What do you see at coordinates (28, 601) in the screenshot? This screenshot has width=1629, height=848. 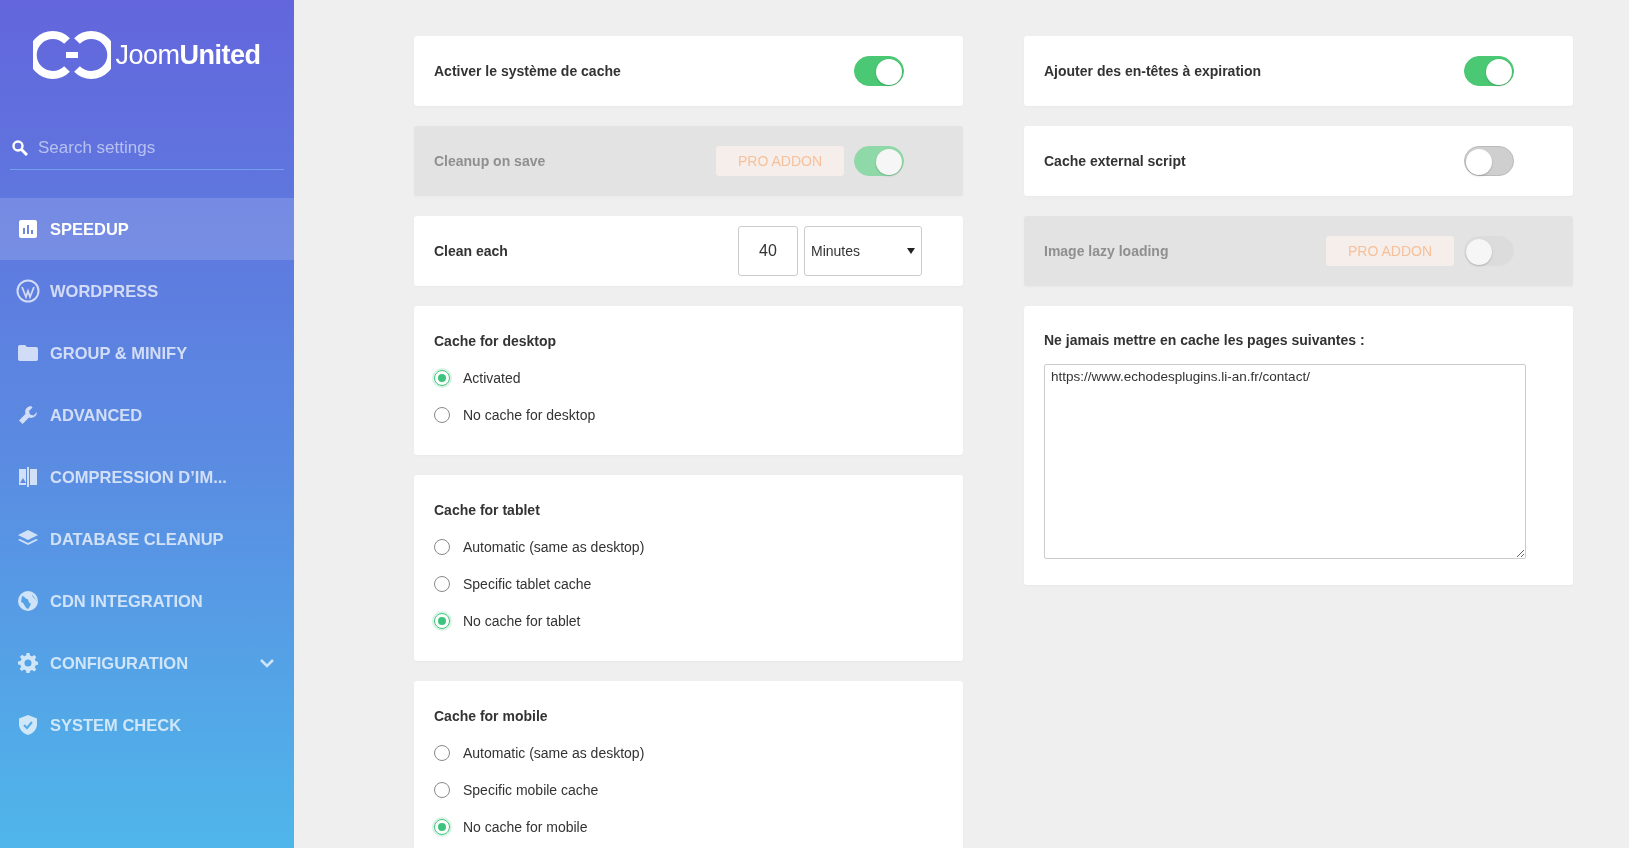 I see `globe-icon` at bounding box center [28, 601].